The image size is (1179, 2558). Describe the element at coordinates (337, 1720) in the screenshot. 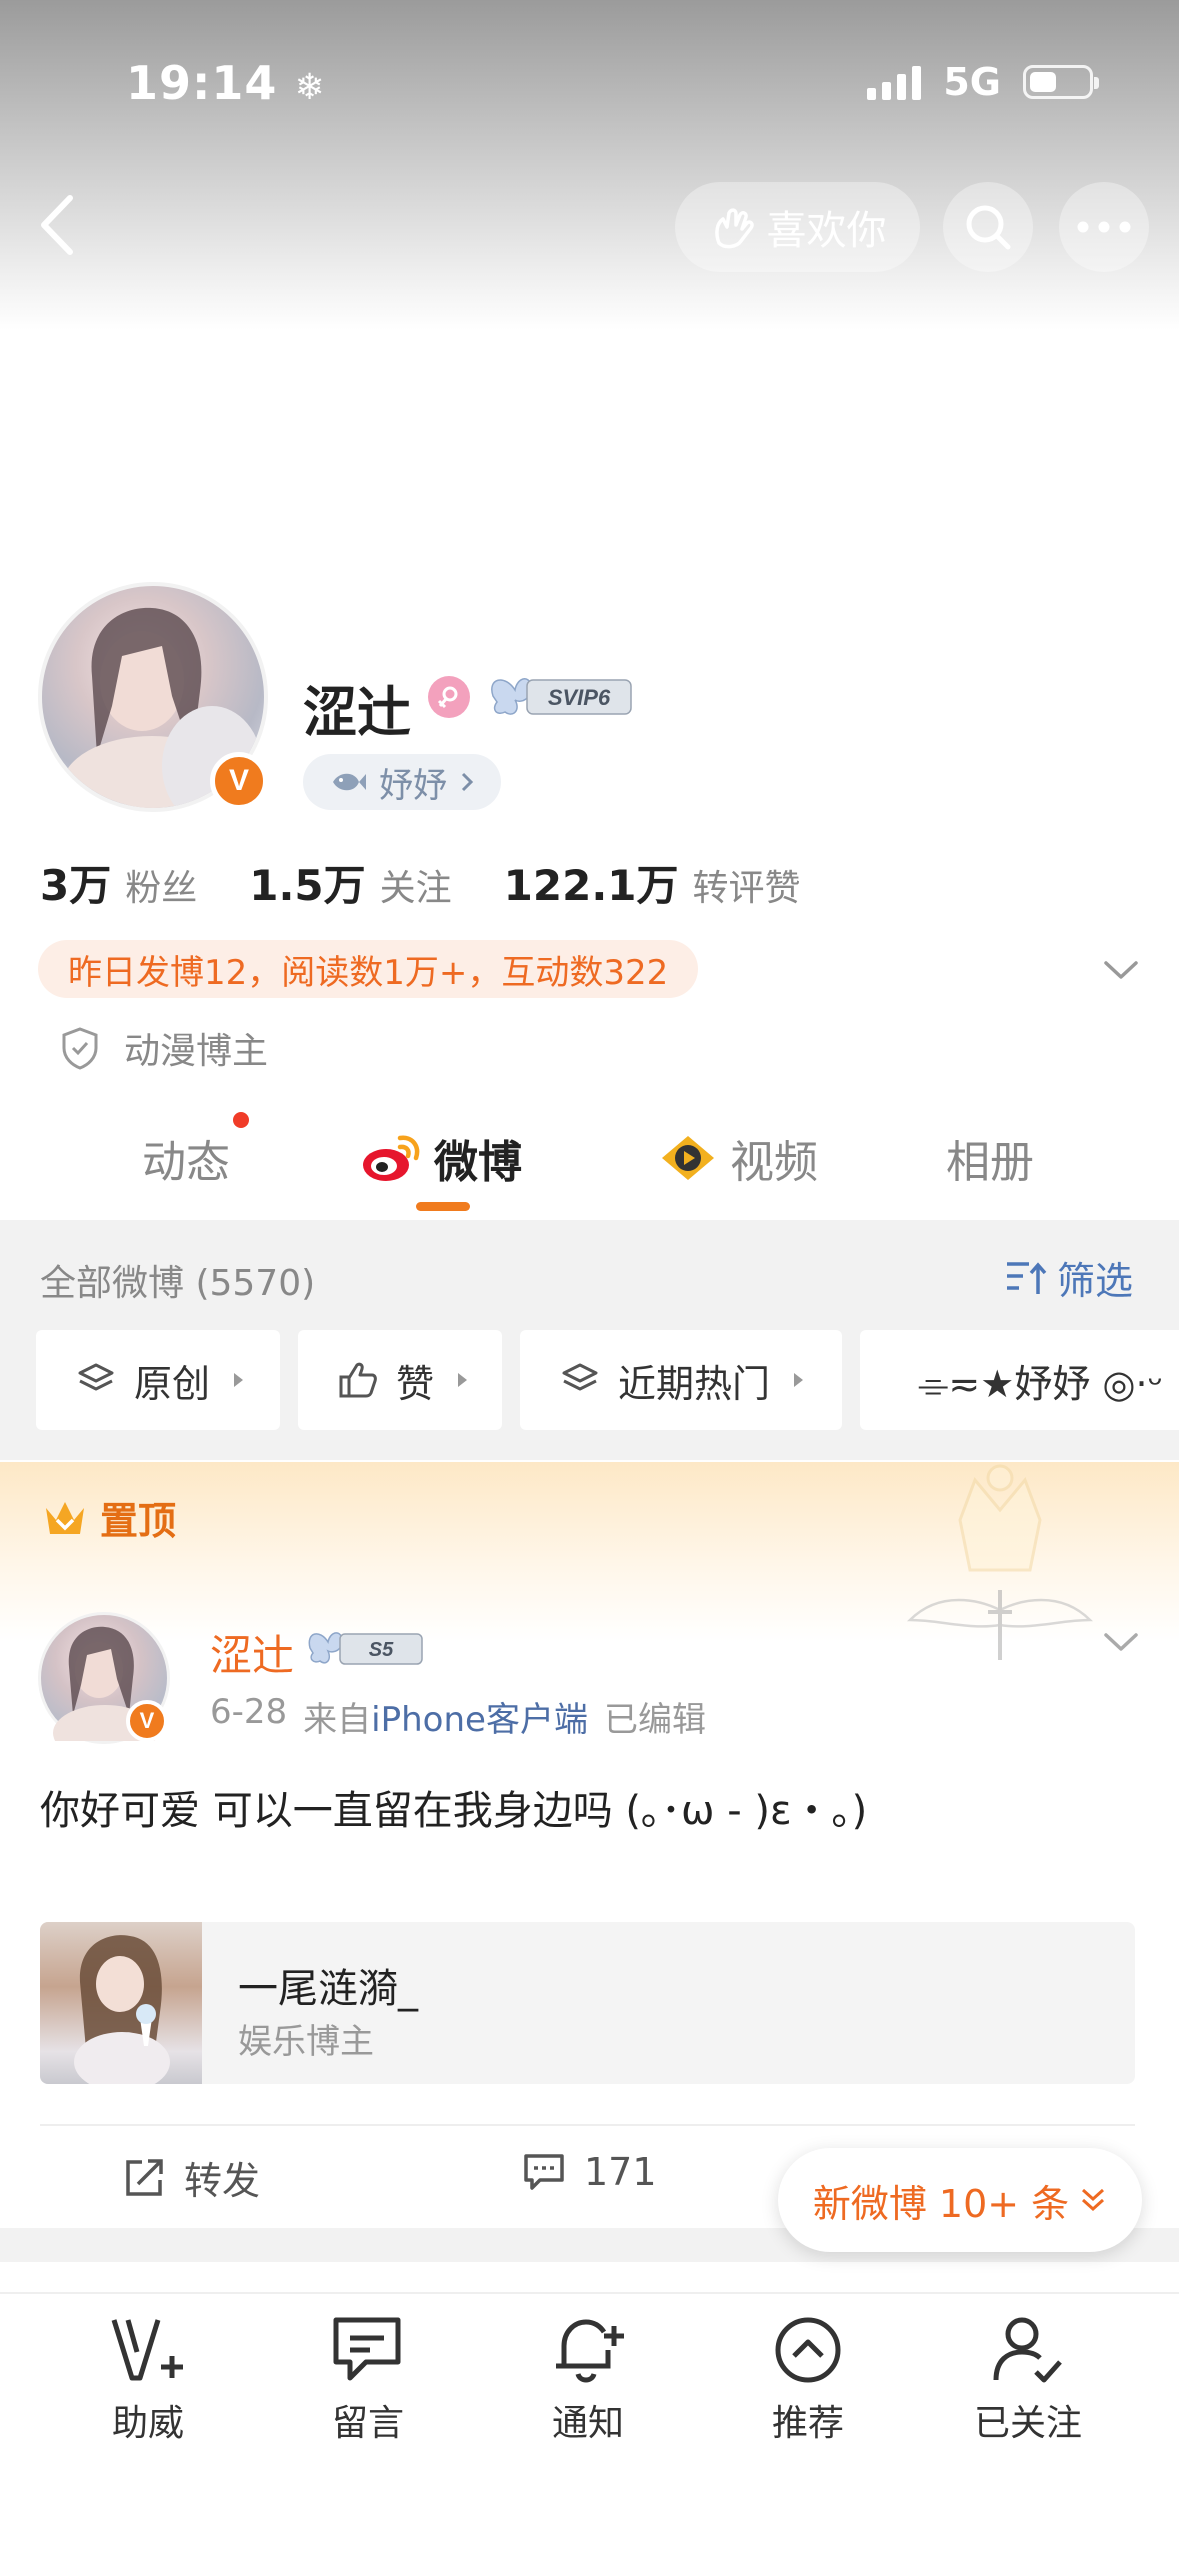

I see `post-source-prefix: 来自` at that location.